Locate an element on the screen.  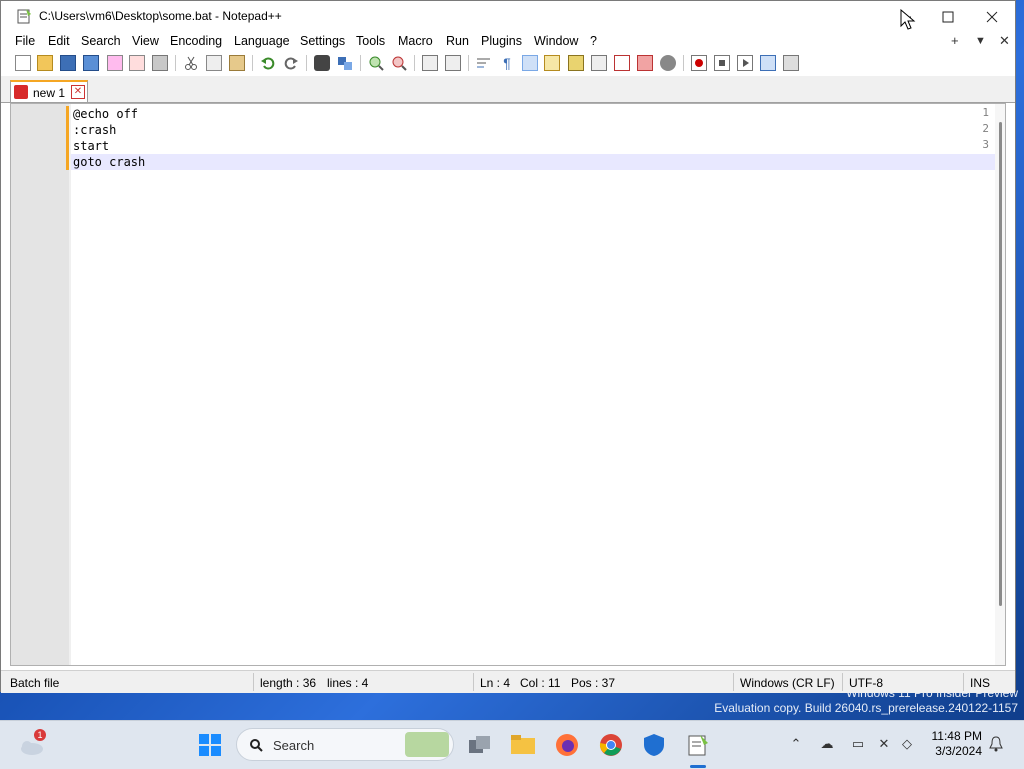
menu-encoding: Encoding is located at coordinates (196, 41).